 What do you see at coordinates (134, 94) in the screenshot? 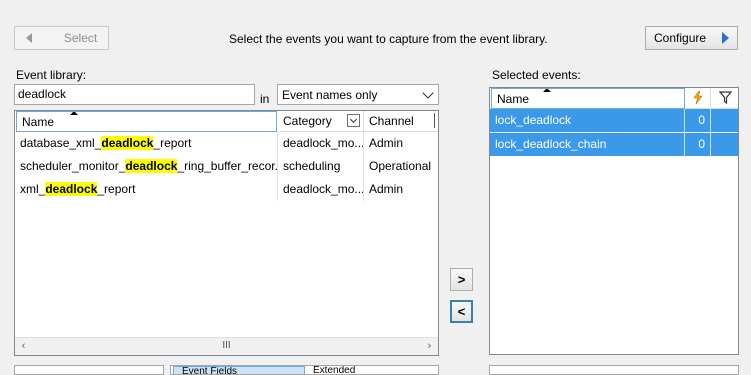
I see `event-search-input: deadlock` at bounding box center [134, 94].